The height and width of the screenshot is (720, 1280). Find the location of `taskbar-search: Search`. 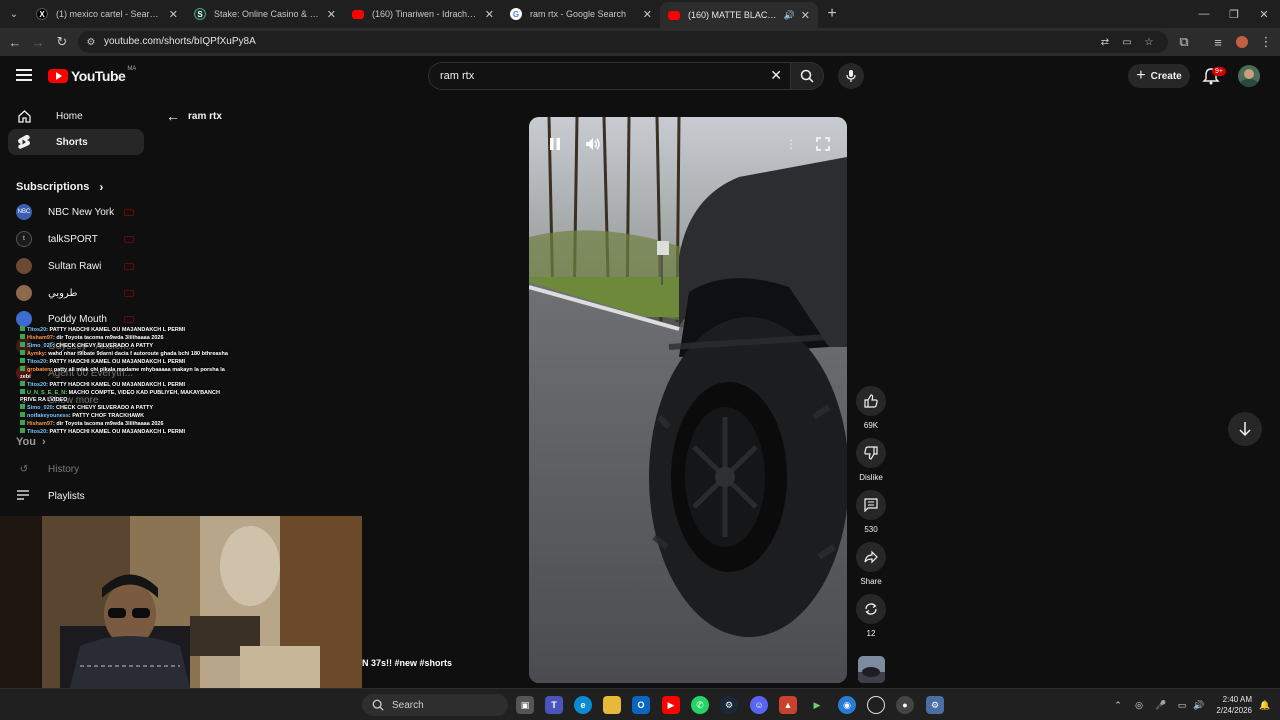

taskbar-search: Search is located at coordinates (435, 705).